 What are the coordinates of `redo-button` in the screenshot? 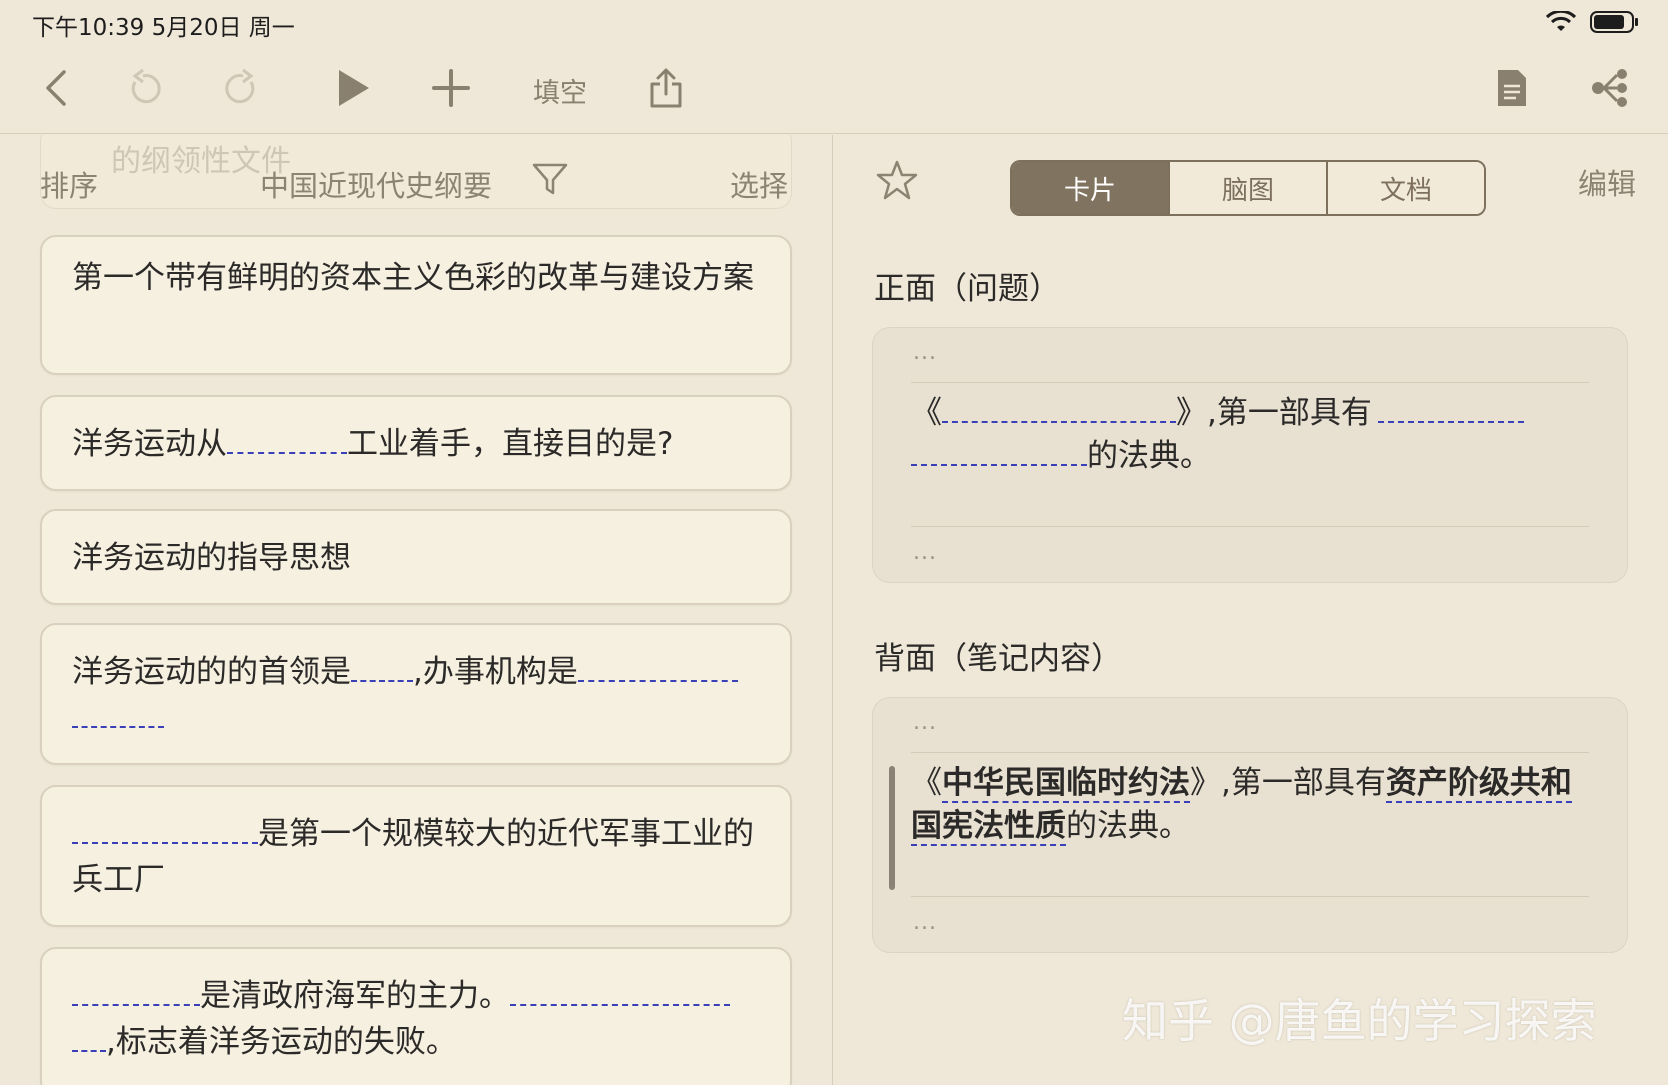 It's located at (243, 90).